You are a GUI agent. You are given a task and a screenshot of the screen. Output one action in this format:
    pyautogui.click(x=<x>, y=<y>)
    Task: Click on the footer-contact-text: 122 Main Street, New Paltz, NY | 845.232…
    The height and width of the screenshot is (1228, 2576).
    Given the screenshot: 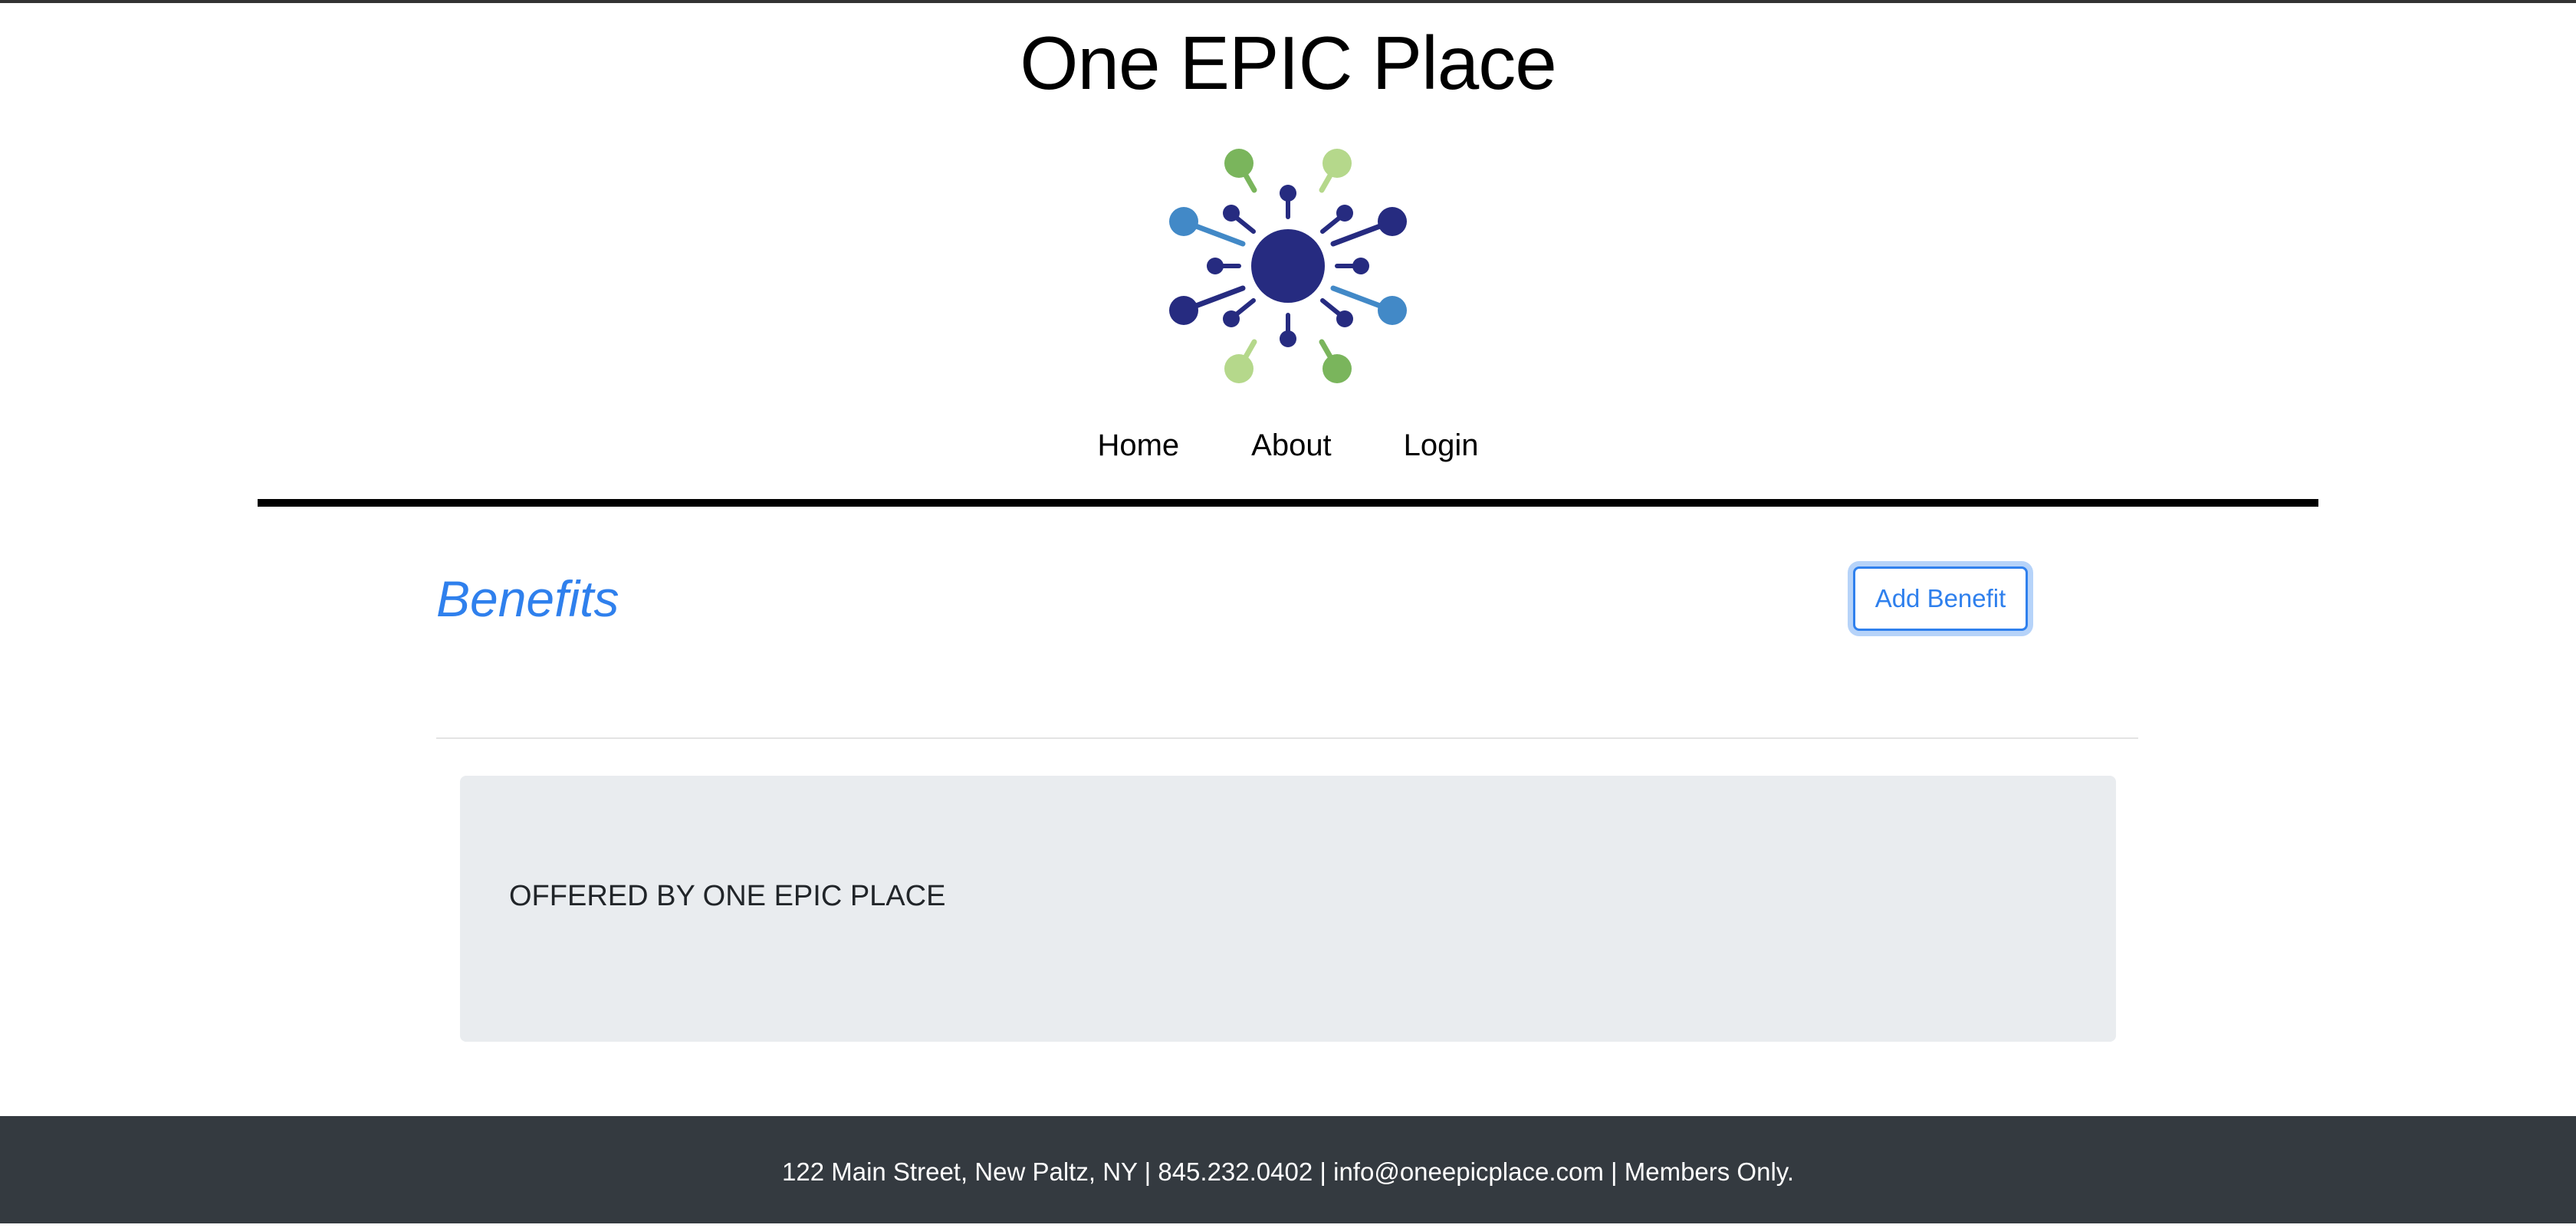 What is the action you would take?
    pyautogui.click(x=1288, y=1171)
    